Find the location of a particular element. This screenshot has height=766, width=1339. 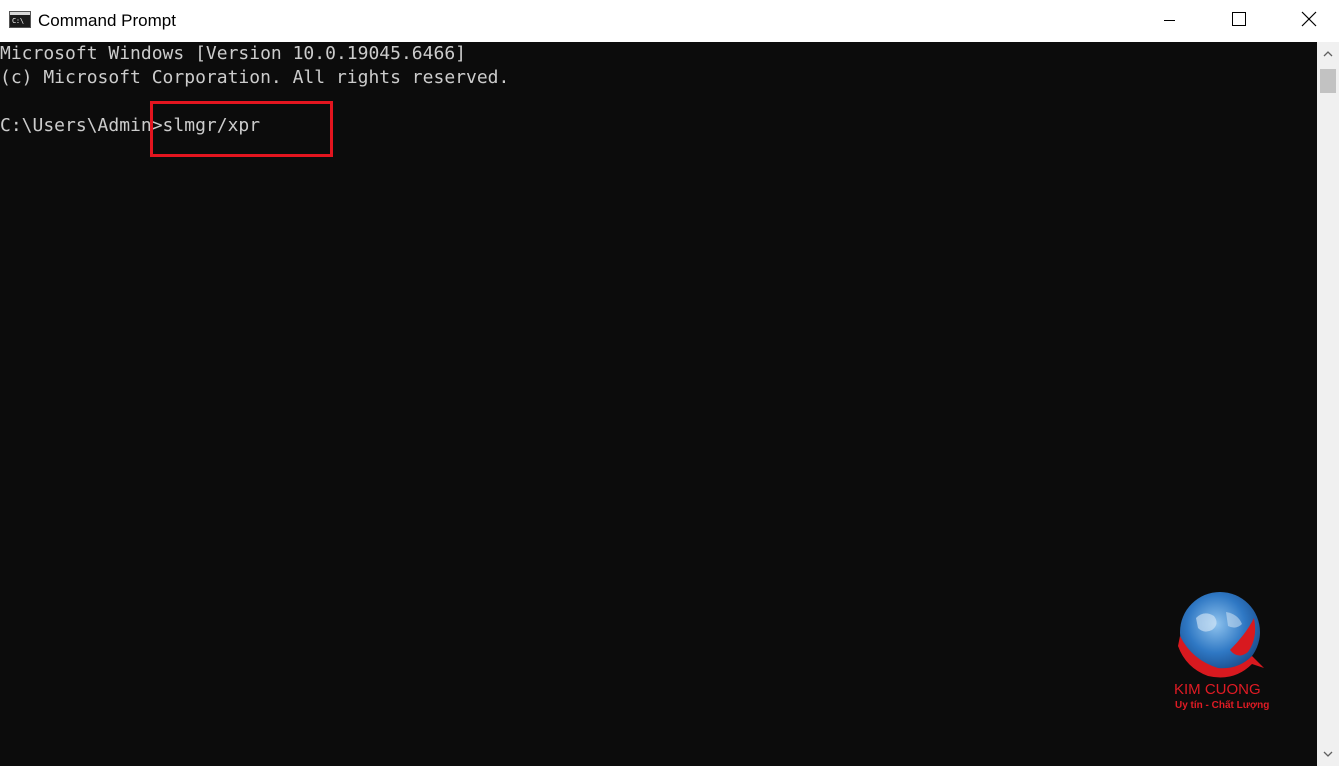

maximize-button is located at coordinates (1239, 21).